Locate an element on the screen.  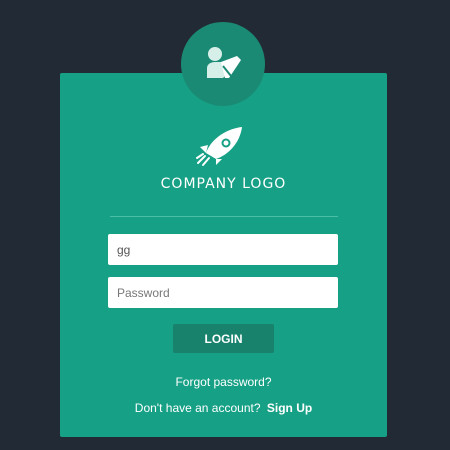
forgot-password-link: Forgot password? is located at coordinates (223, 382).